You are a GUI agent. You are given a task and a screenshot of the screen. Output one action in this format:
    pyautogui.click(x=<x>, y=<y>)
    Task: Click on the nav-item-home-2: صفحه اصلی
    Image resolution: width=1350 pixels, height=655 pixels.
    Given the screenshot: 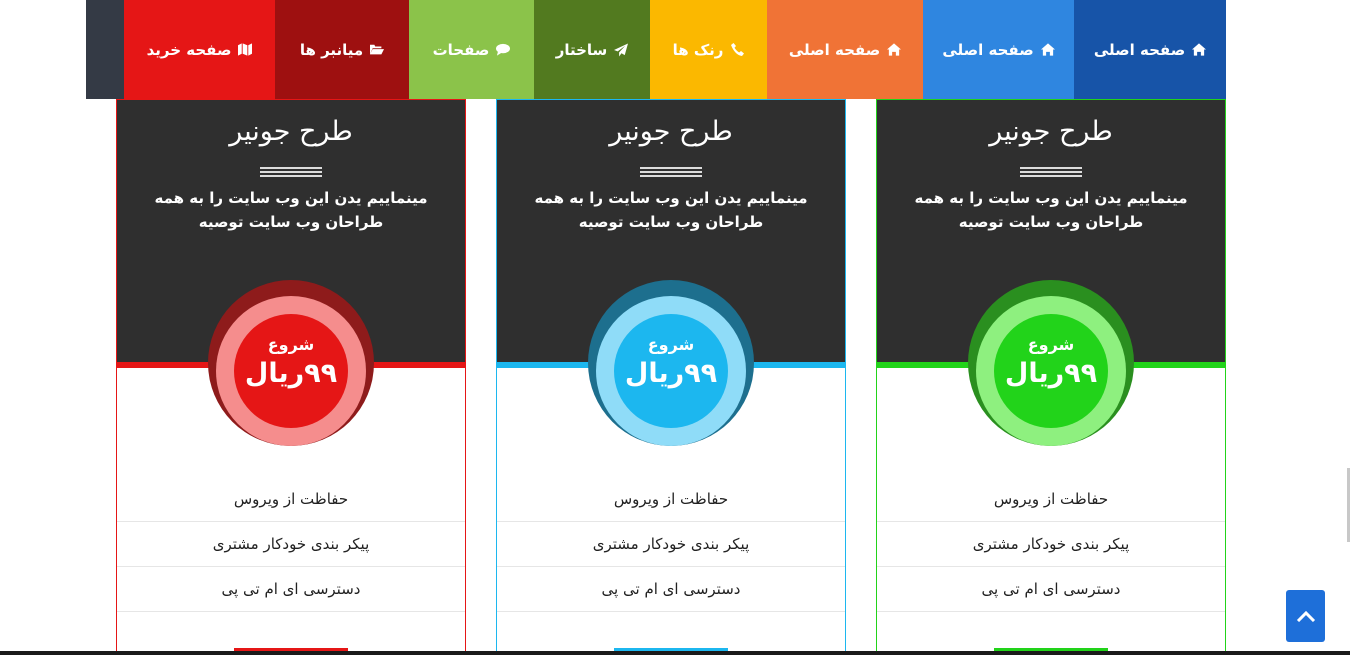 What is the action you would take?
    pyautogui.click(x=998, y=49)
    